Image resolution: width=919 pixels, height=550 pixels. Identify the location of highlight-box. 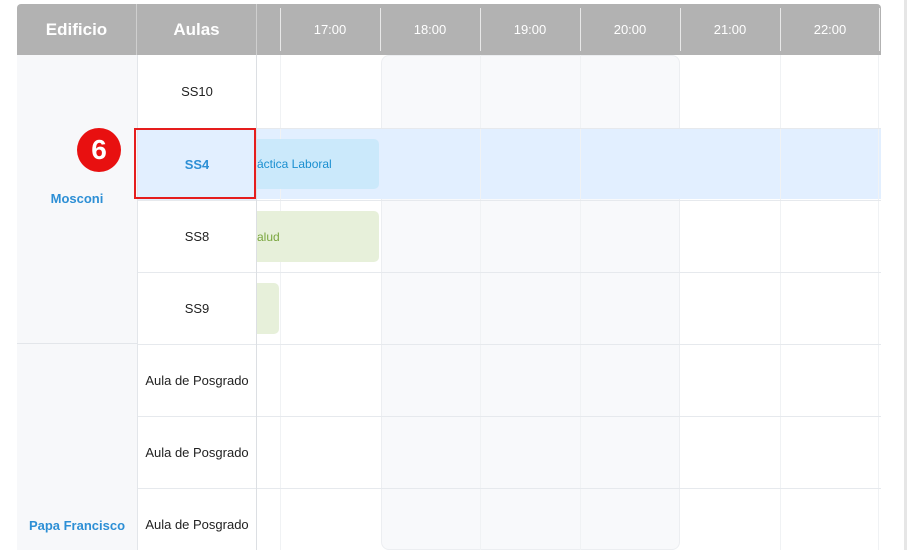
(195, 163).